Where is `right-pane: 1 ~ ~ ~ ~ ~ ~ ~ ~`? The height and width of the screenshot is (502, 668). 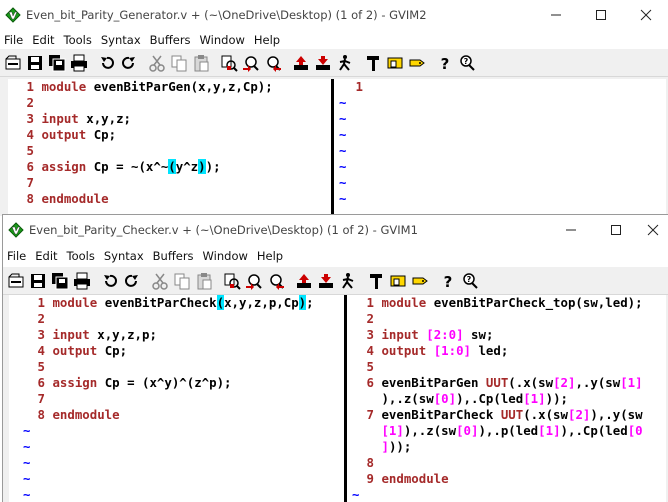
right-pane: 1 ~ ~ ~ ~ ~ ~ ~ ~ is located at coordinates (502, 147).